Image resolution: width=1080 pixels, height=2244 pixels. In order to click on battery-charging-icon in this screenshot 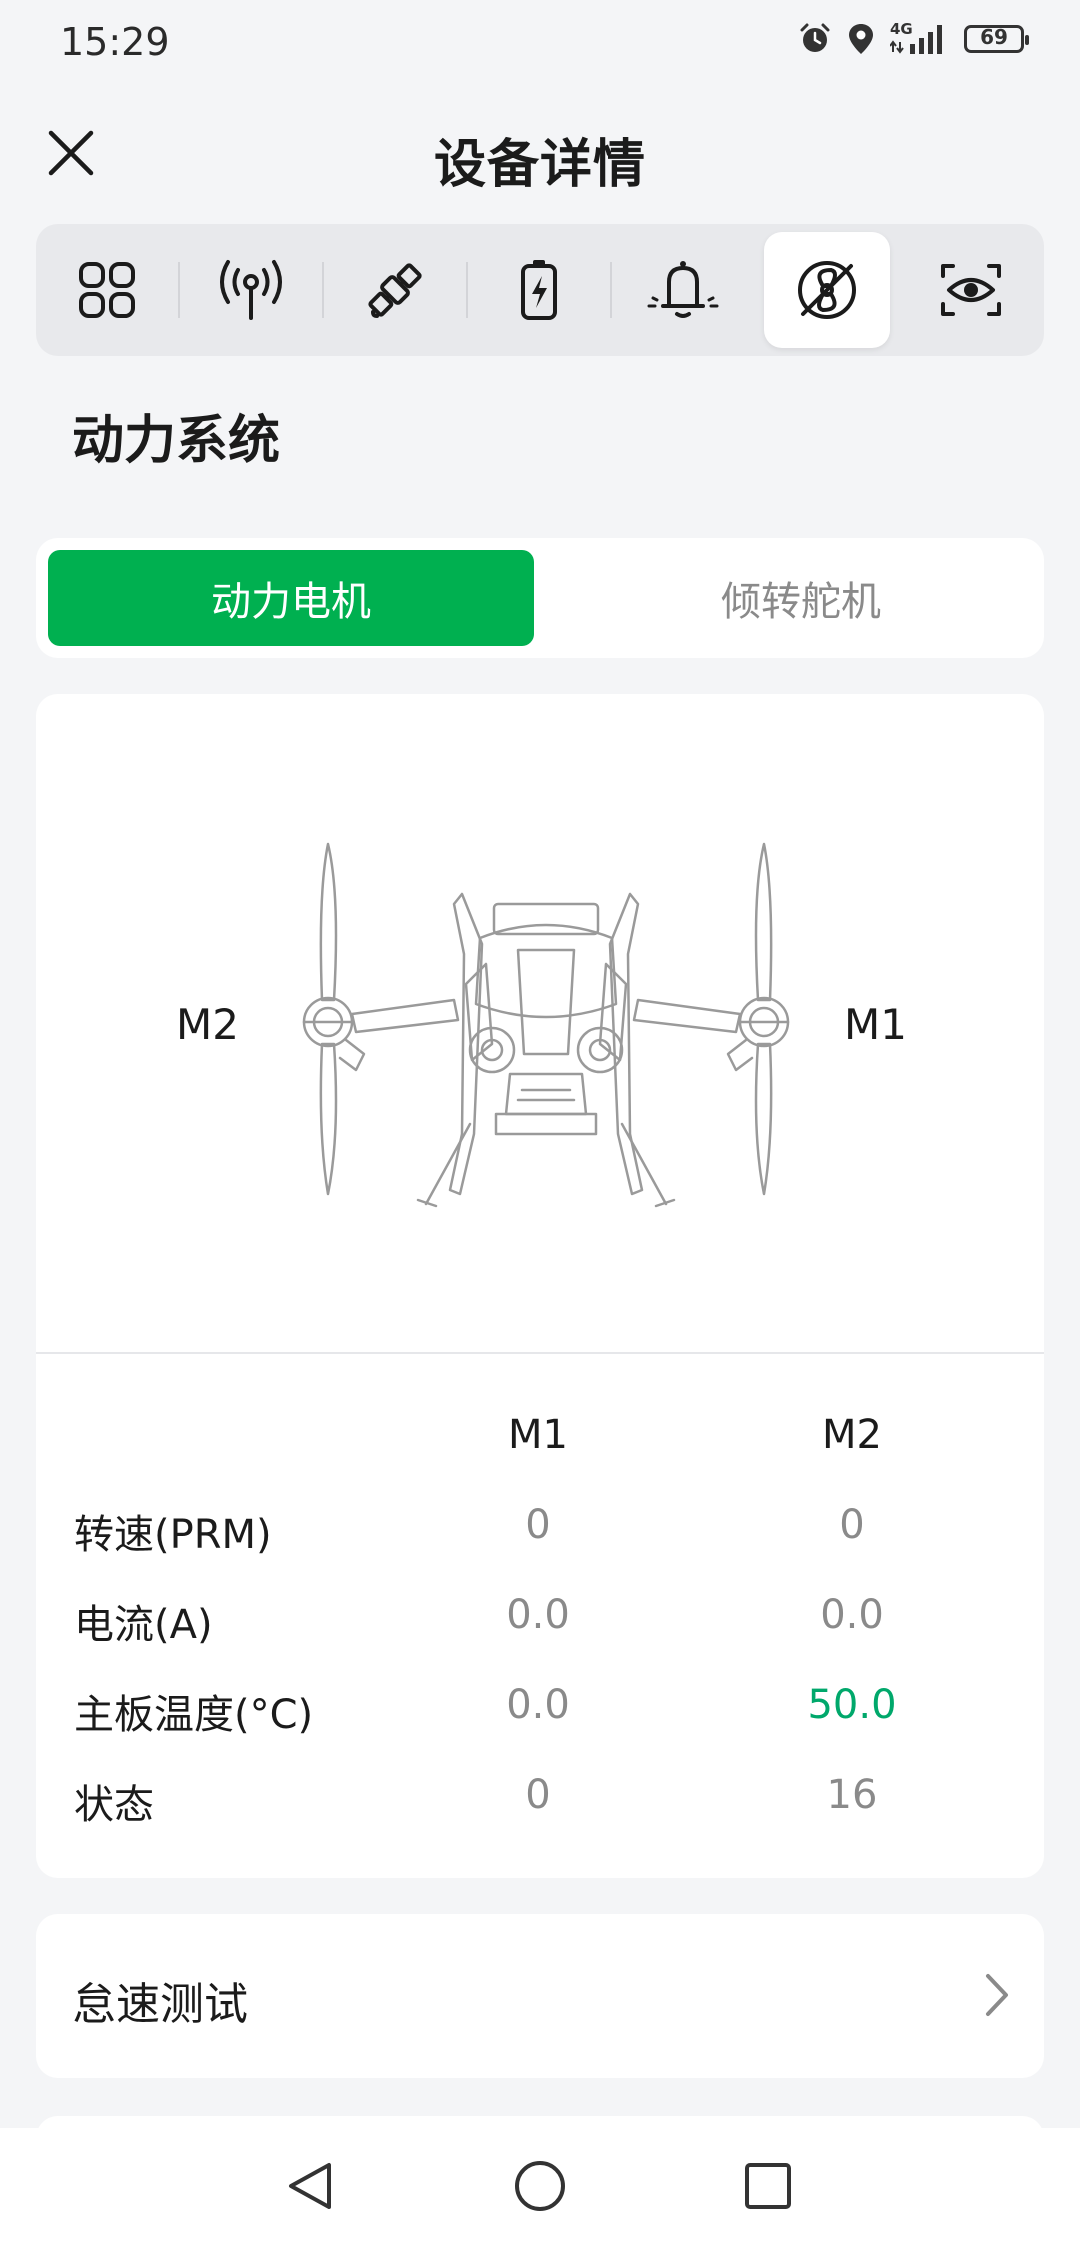, I will do `click(539, 290)`.